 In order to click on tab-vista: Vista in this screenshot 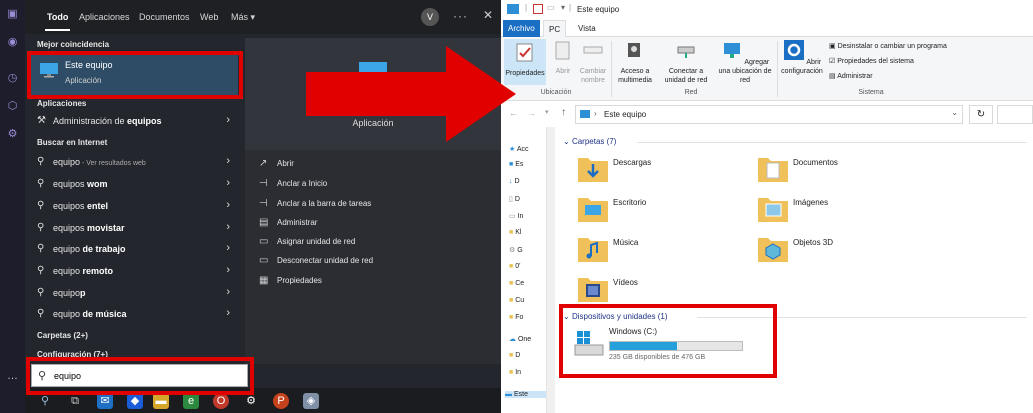, I will do `click(587, 28)`.